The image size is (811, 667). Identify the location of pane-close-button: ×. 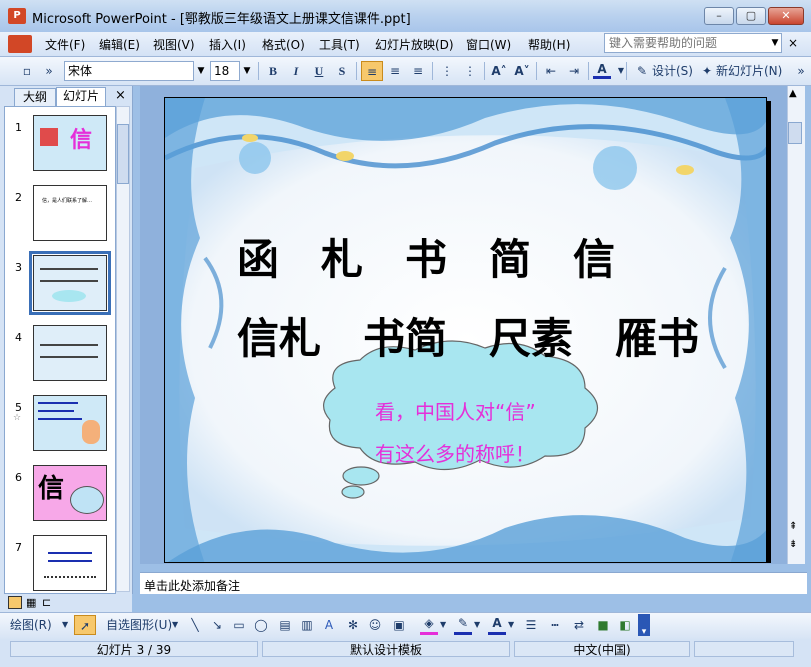
(120, 95).